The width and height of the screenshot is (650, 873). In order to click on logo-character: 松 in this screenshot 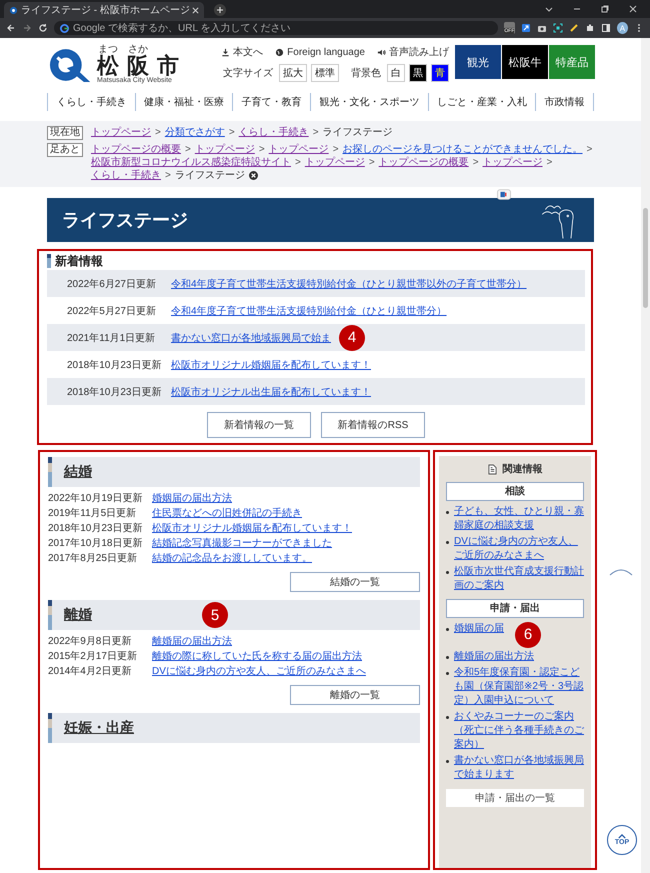, I will do `click(108, 66)`.